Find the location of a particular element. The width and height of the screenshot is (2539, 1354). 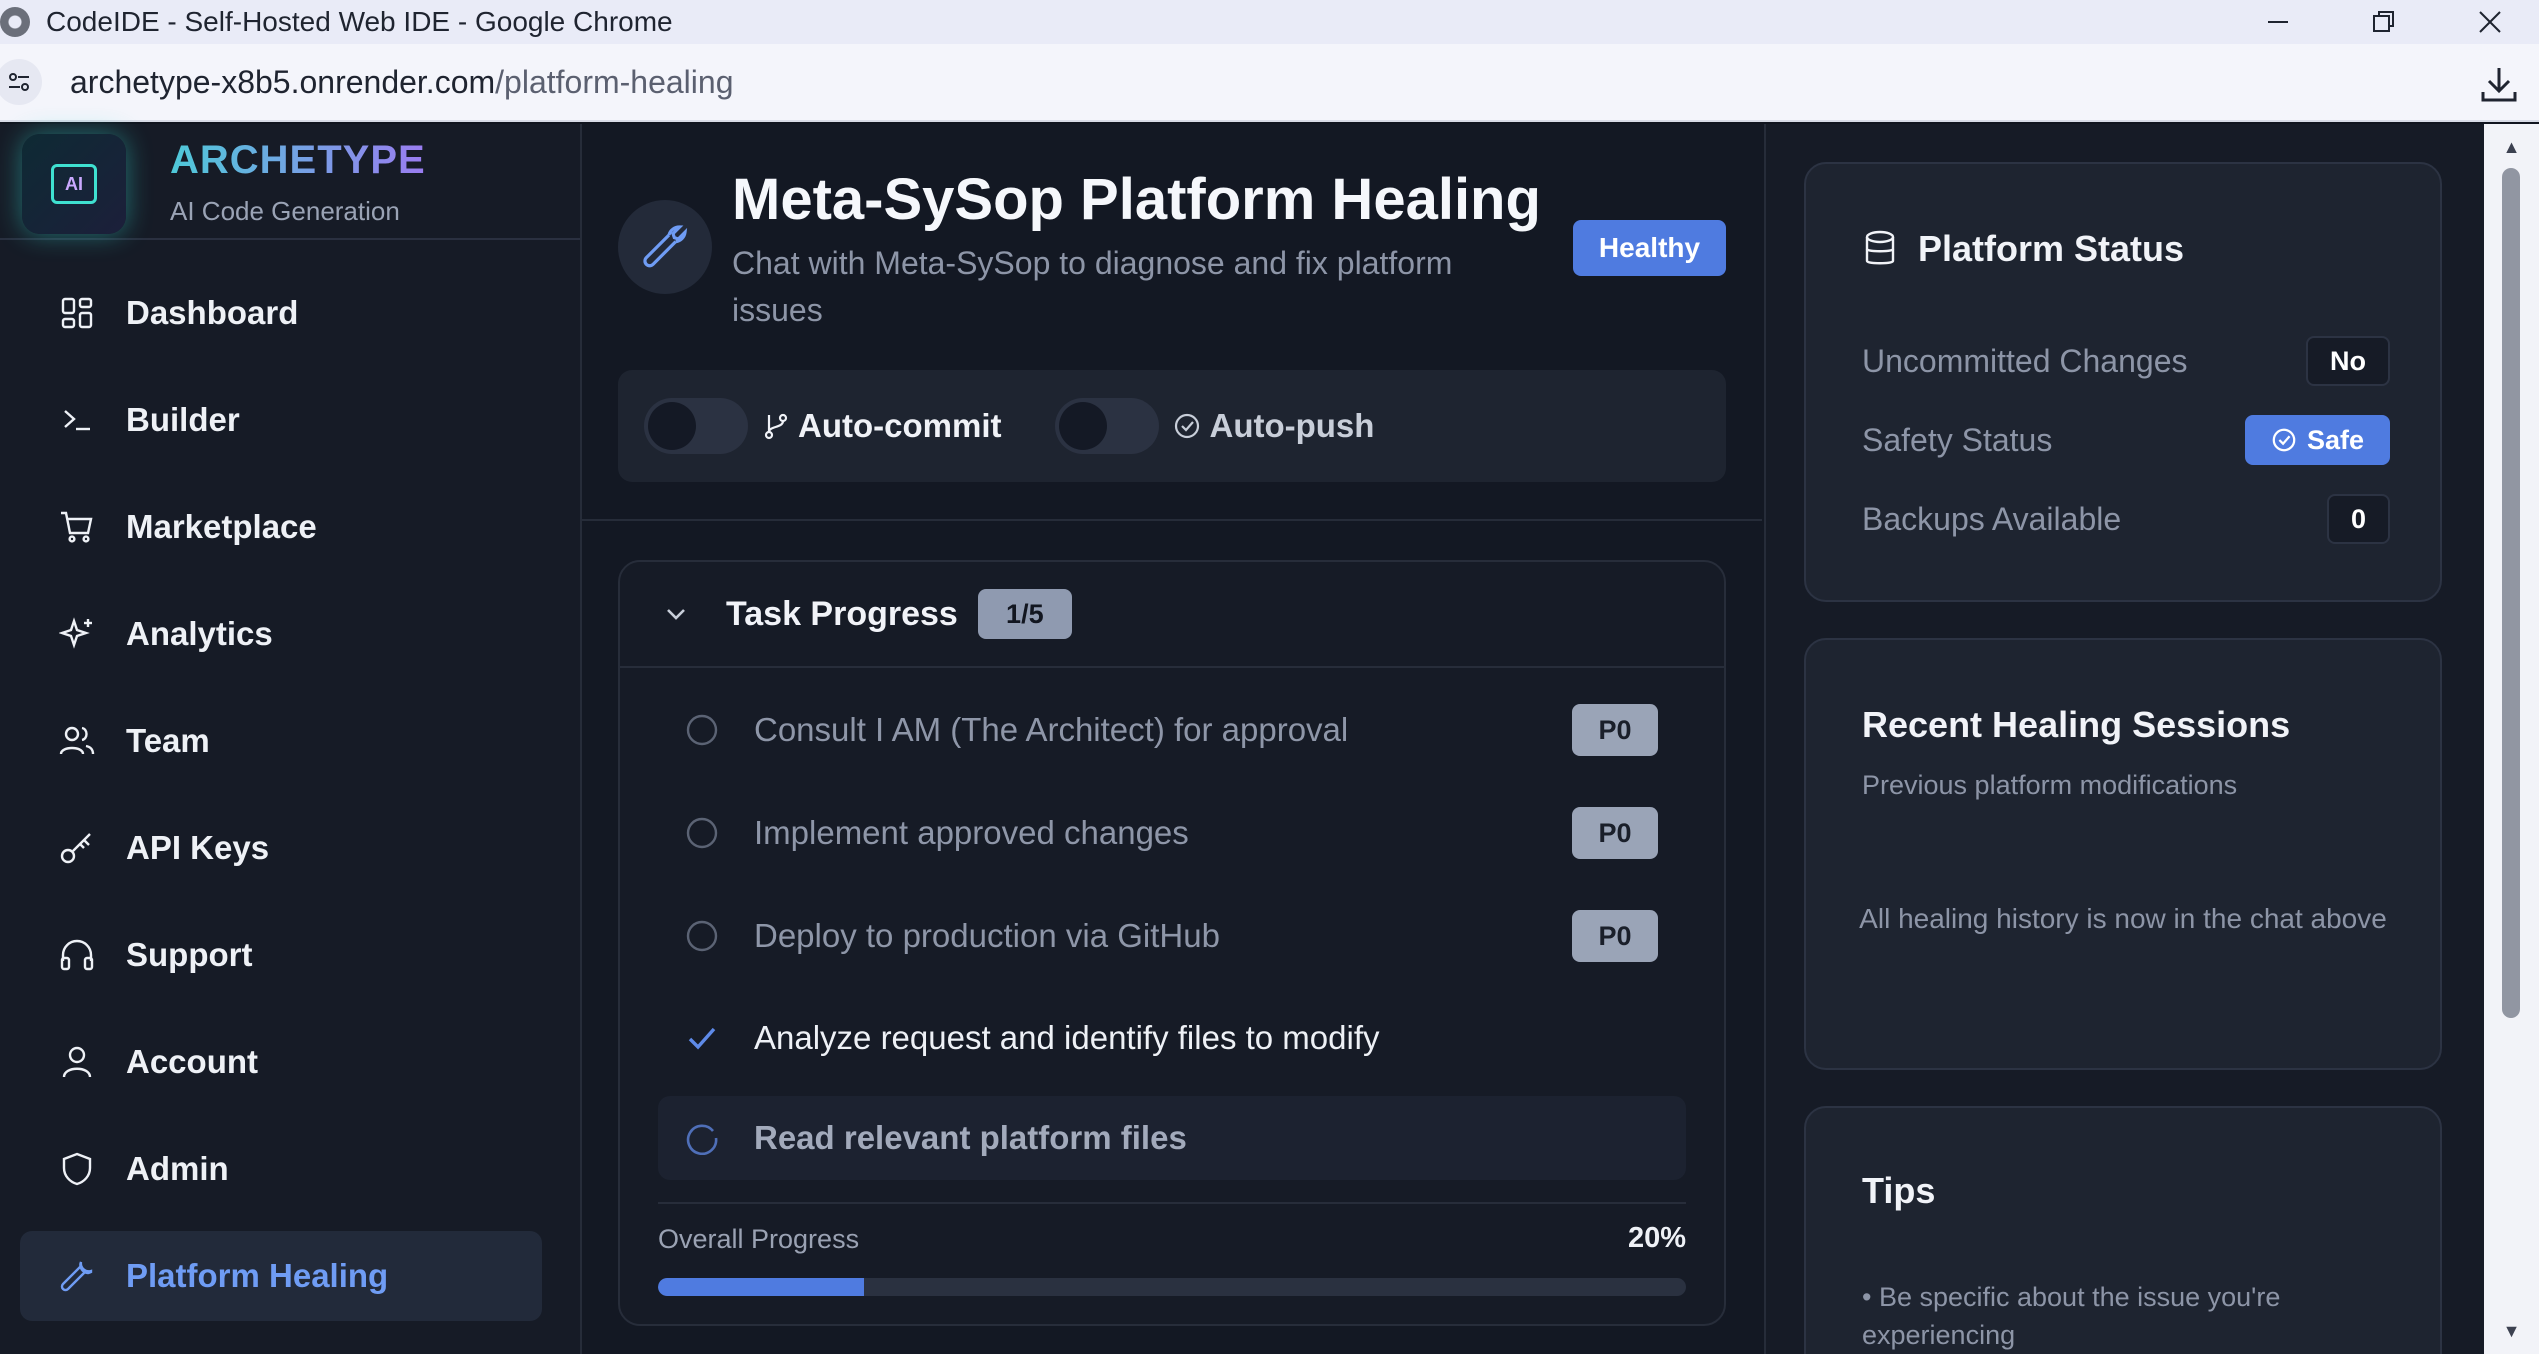

sidebar-item-label: Account is located at coordinates (192, 1061).